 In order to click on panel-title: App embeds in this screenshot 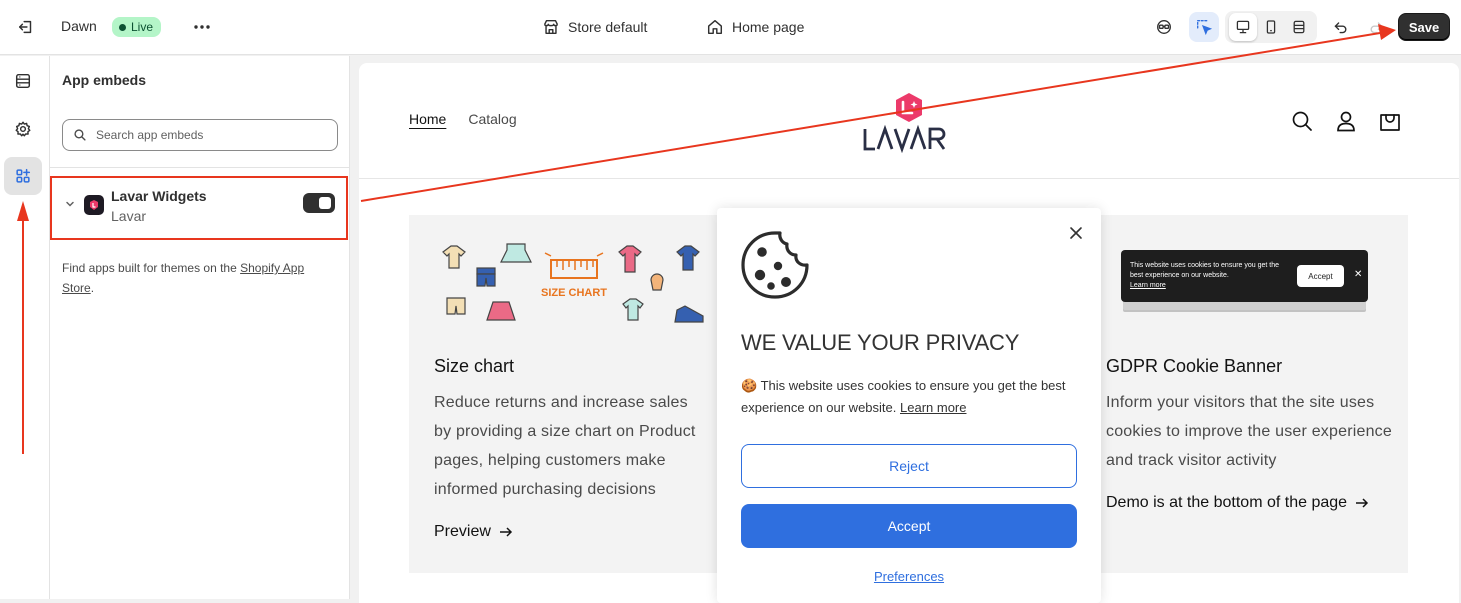, I will do `click(104, 80)`.